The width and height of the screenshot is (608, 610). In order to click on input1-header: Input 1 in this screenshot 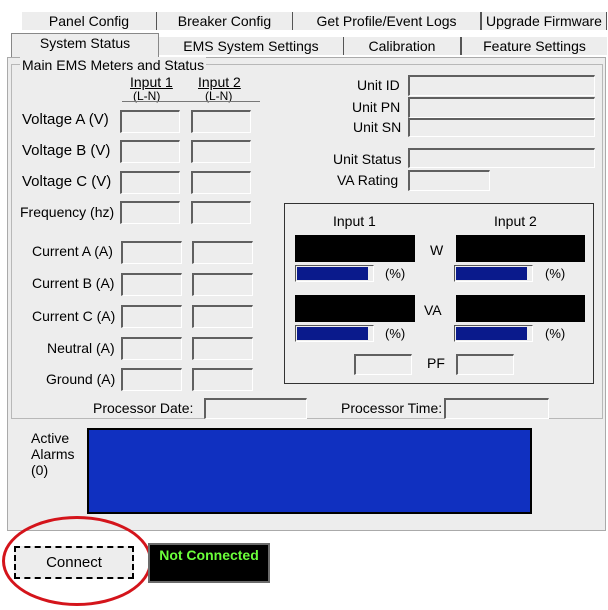, I will do `click(151, 82)`.